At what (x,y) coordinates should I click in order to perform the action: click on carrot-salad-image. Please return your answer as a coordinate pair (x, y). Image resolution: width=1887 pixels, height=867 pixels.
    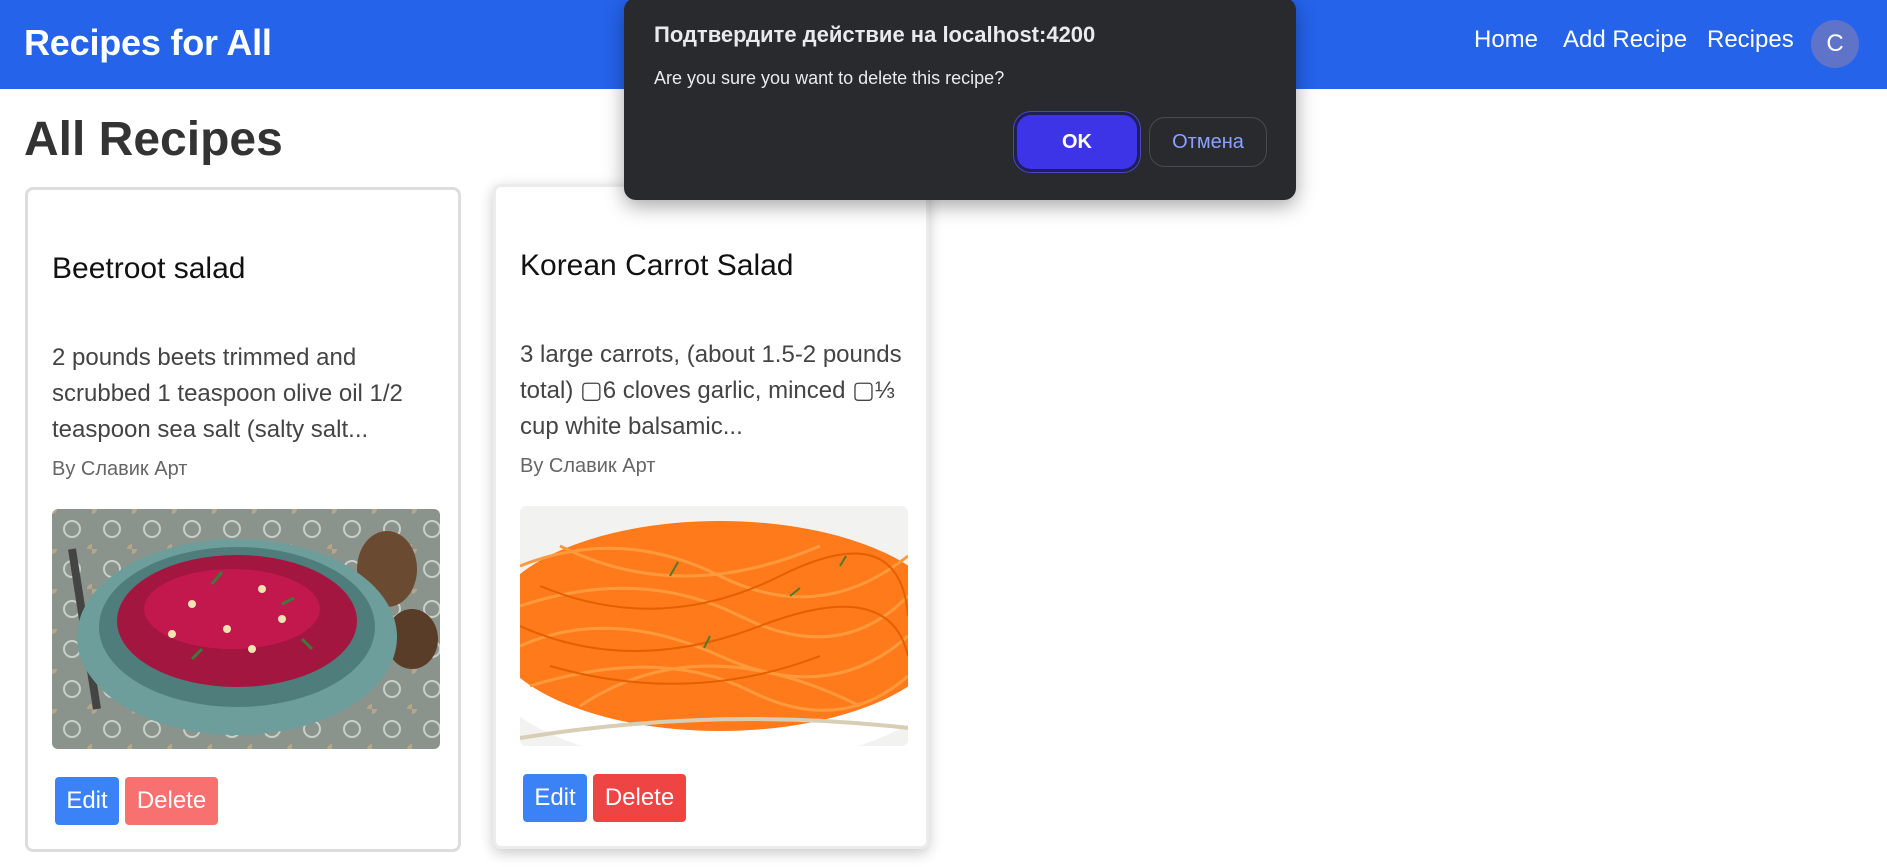
    Looking at the image, I should click on (714, 626).